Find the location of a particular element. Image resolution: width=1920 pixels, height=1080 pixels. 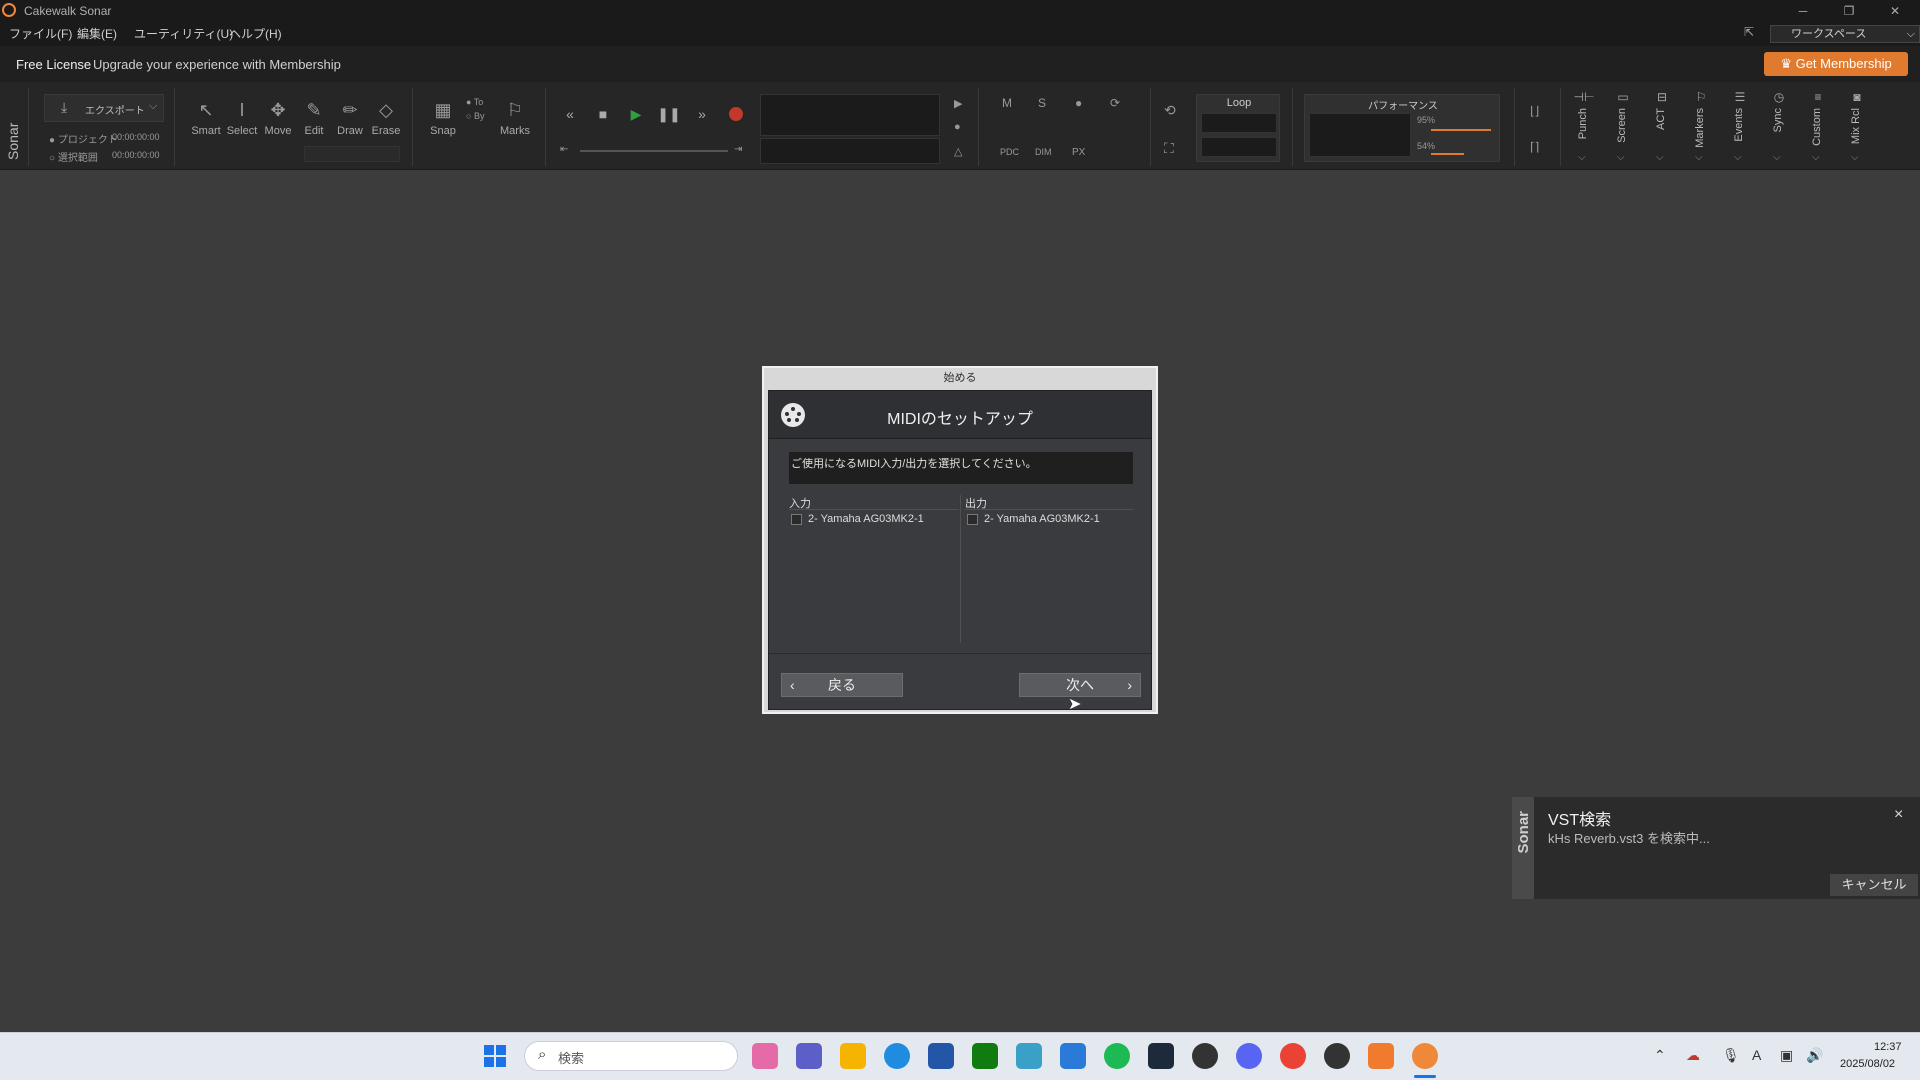

now-time-slider is located at coordinates (654, 151).